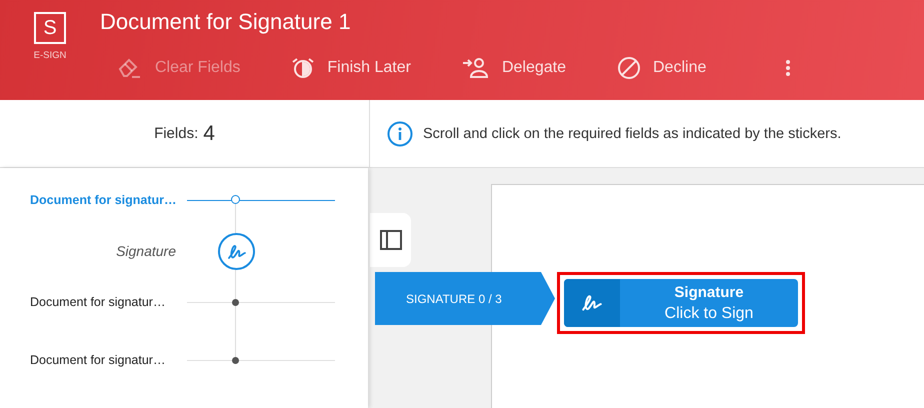  Describe the element at coordinates (400, 133) in the screenshot. I see `info-icon` at that location.